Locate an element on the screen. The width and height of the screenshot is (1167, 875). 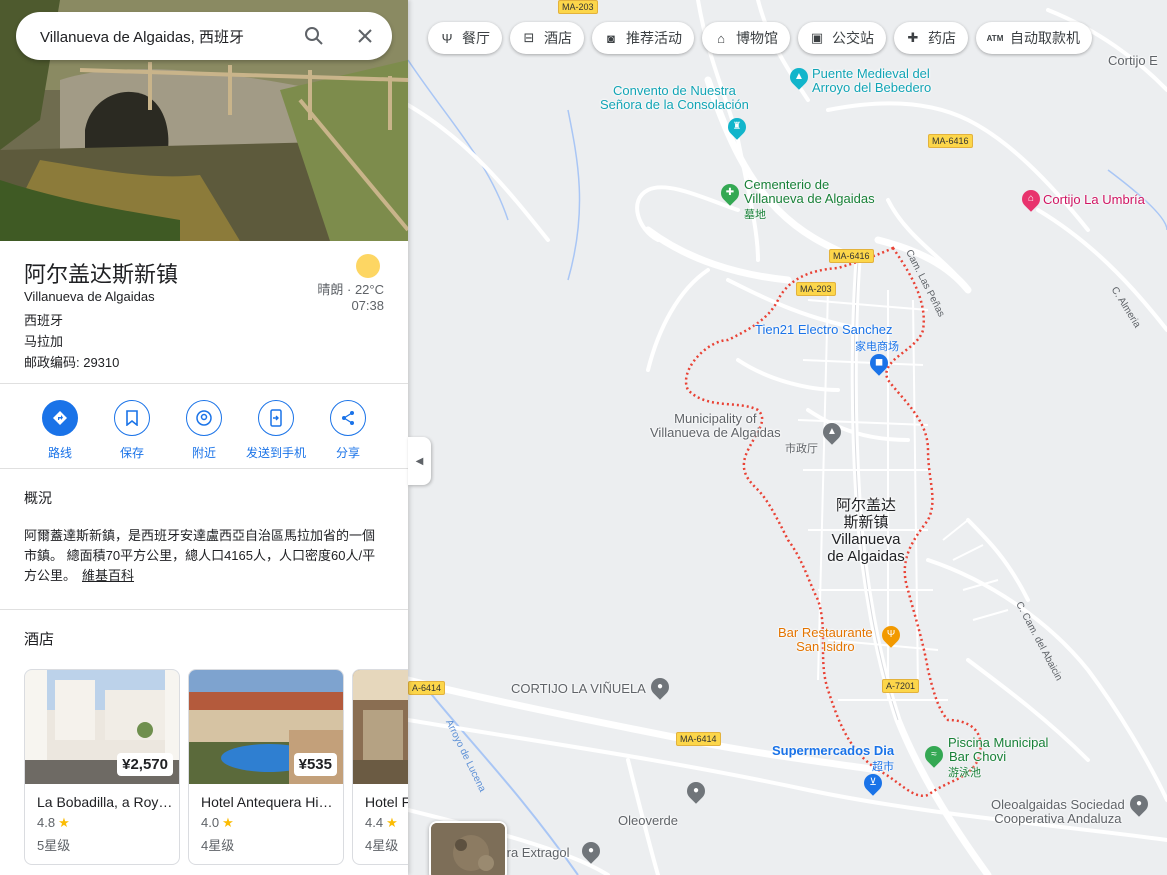
poi-cortijo-umbria-label: Cortijo La Umbría is located at coordinates (1094, 200).